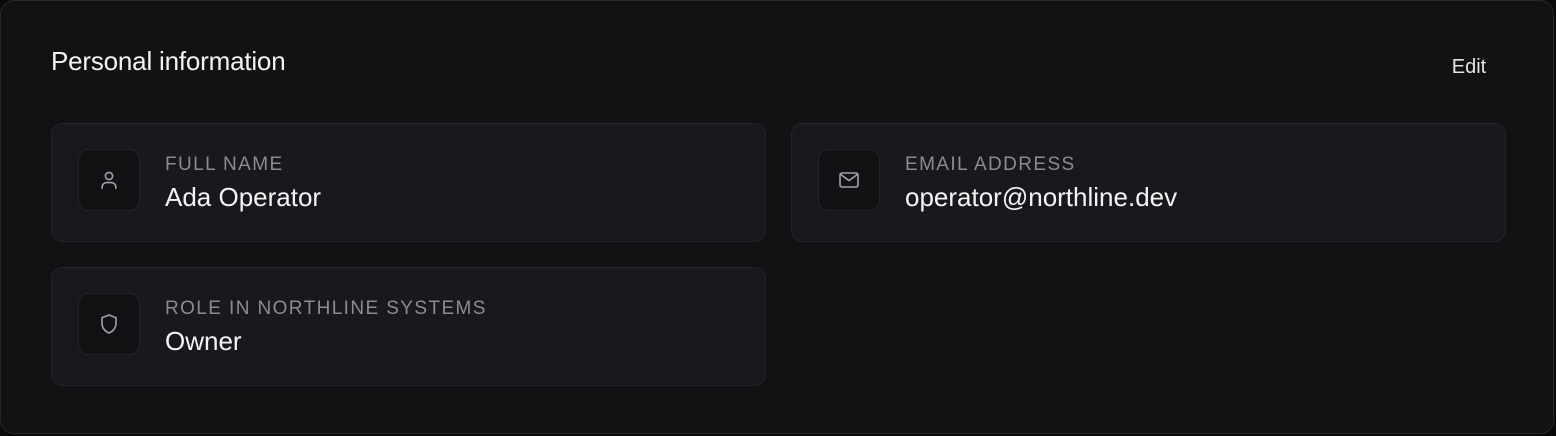  I want to click on role-label: Role in Northline Systems, so click(326, 308).